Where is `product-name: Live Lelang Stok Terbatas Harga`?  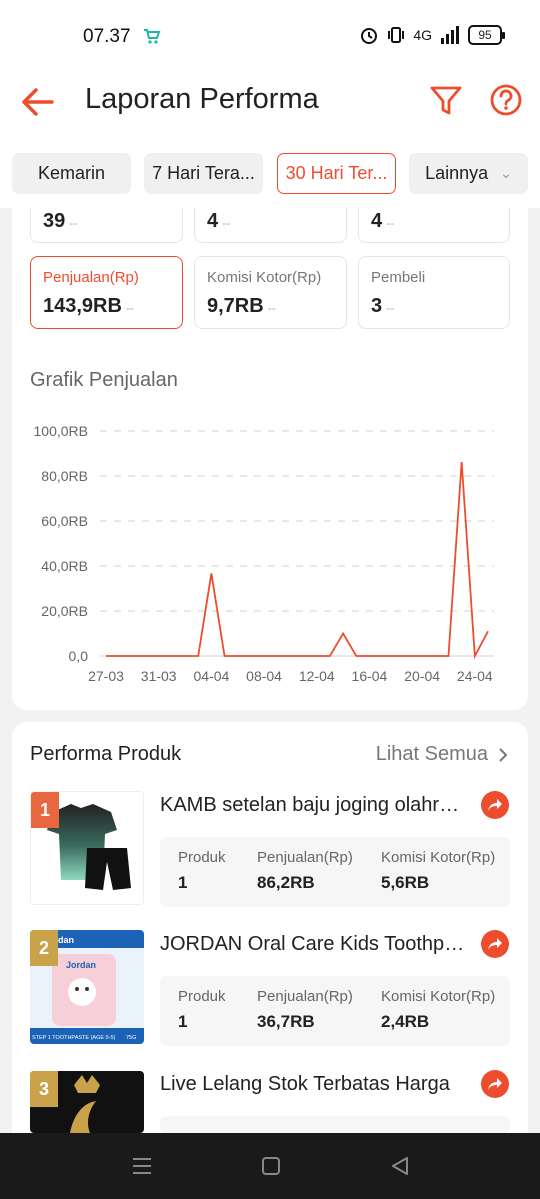
product-name: Live Lelang Stok Terbatas Harga is located at coordinates (312, 1084).